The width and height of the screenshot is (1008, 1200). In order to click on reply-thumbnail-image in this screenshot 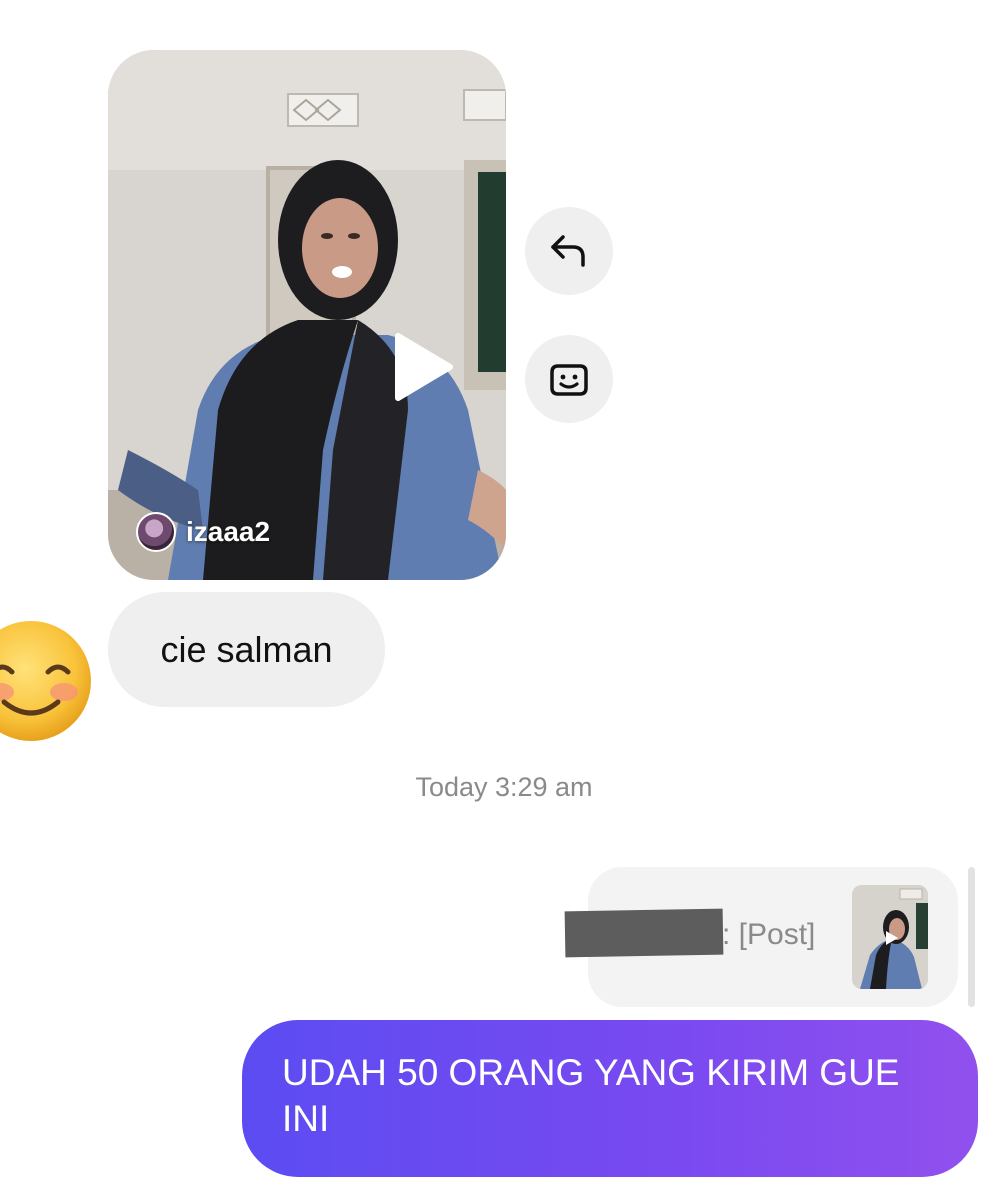, I will do `click(890, 937)`.